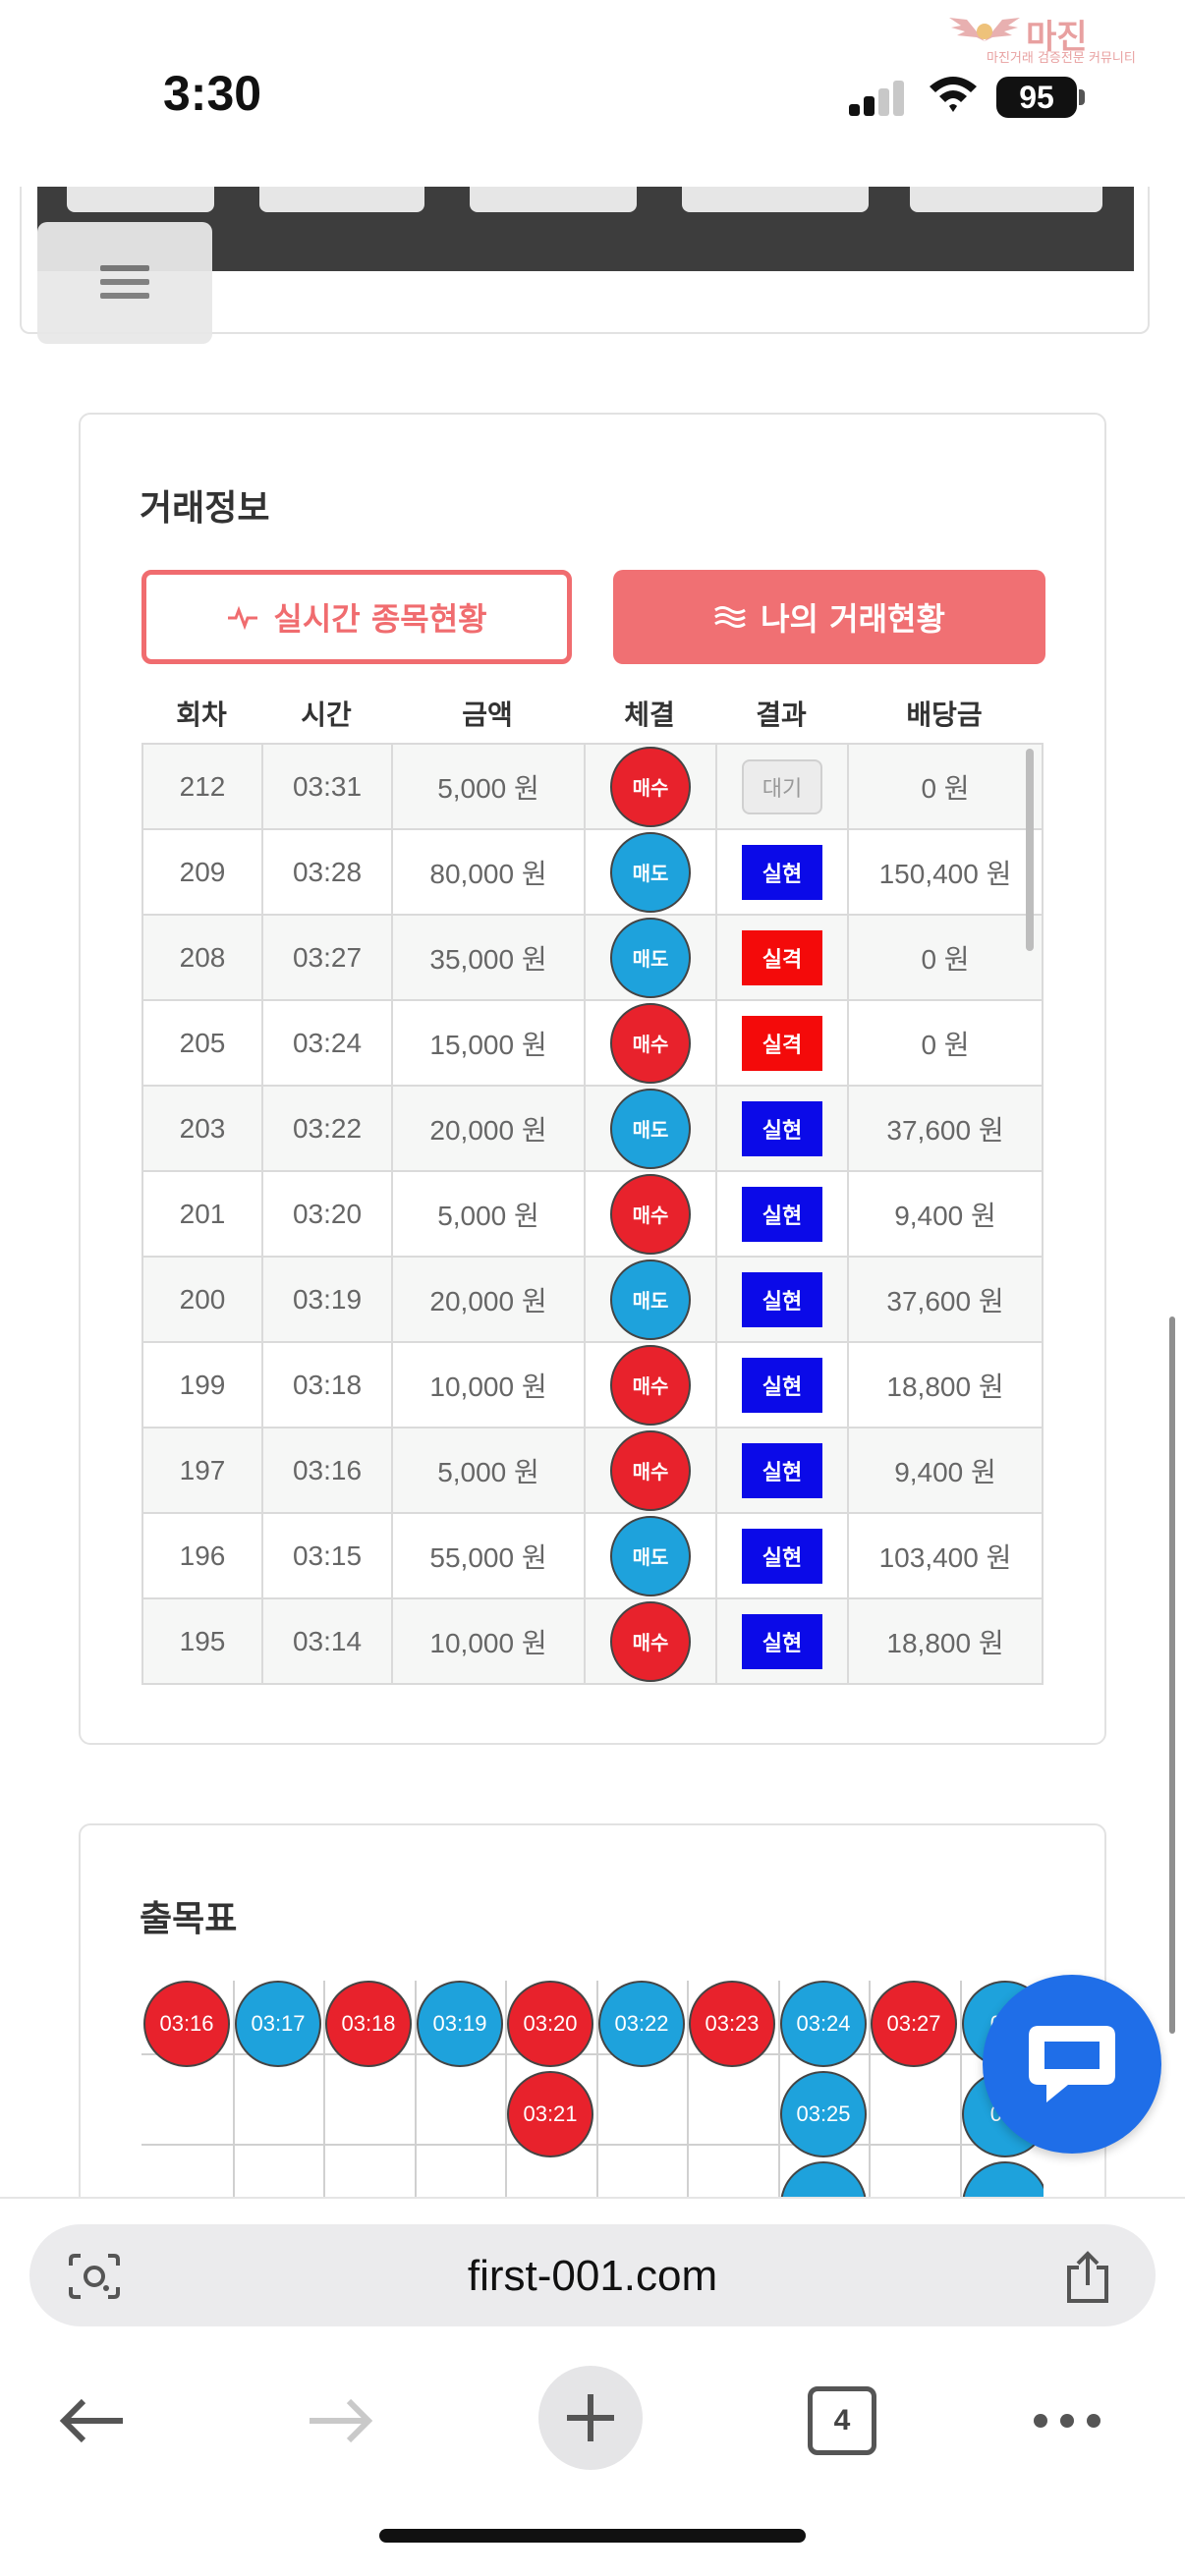 The width and height of the screenshot is (1185, 2576). I want to click on result-ball-blue: 03:19, so click(460, 2024).